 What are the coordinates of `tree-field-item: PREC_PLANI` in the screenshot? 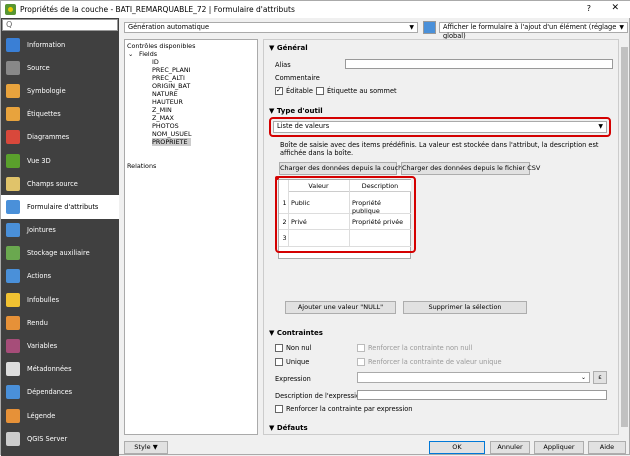 It's located at (171, 70).